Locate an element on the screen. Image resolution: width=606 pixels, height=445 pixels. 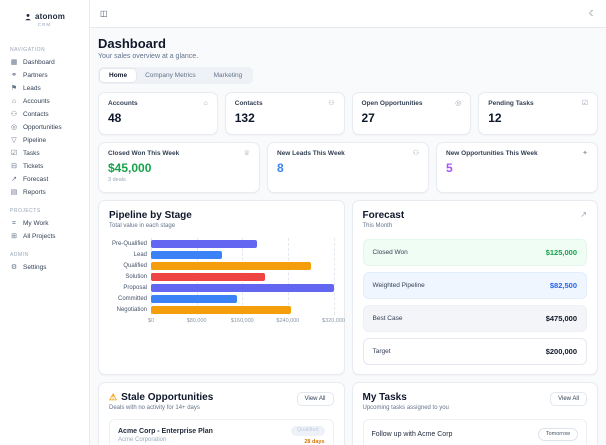
page-title: Dashboard is located at coordinates (132, 43).